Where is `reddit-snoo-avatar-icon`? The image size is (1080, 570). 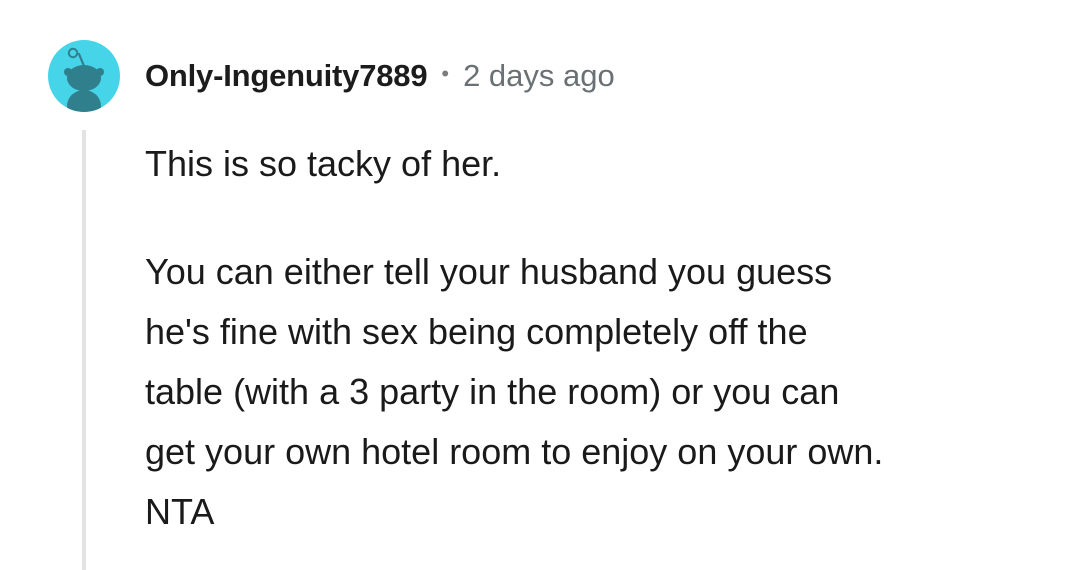
reddit-snoo-avatar-icon is located at coordinates (84, 76).